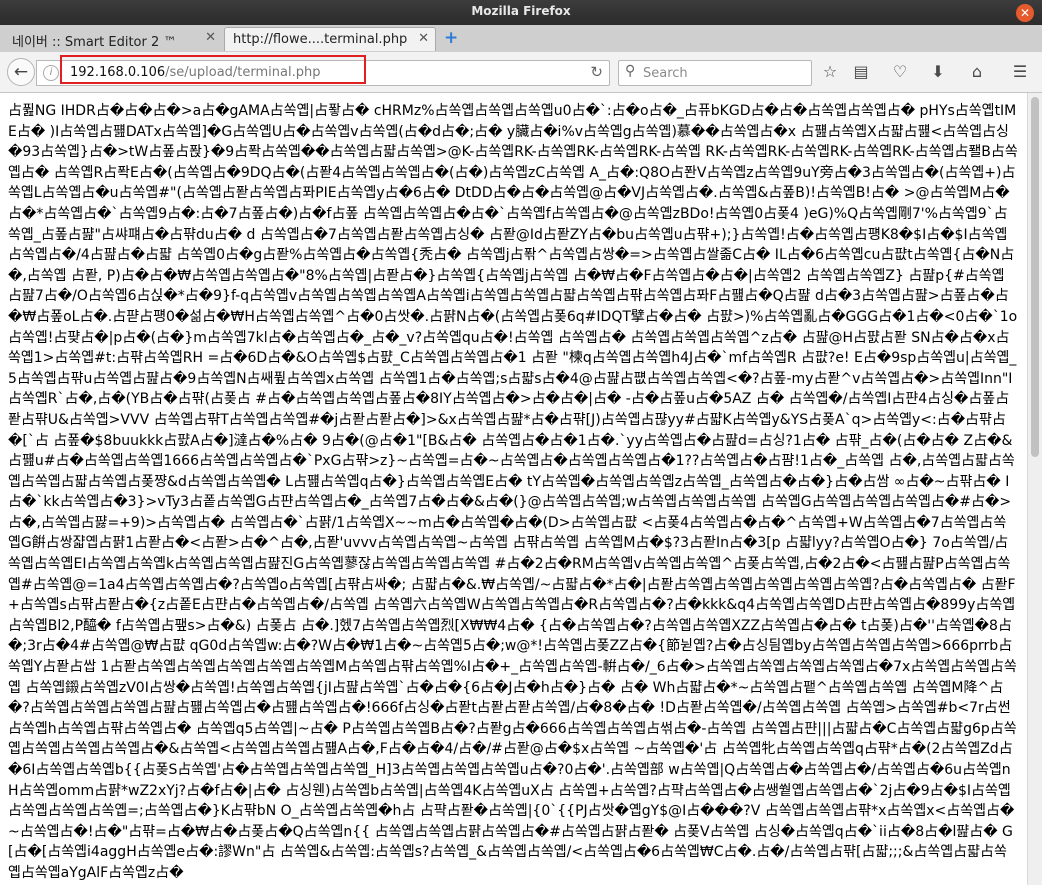 Image resolution: width=1042 pixels, height=885 pixels. Describe the element at coordinates (630, 71) in the screenshot. I see `search-icon: ⚲` at that location.